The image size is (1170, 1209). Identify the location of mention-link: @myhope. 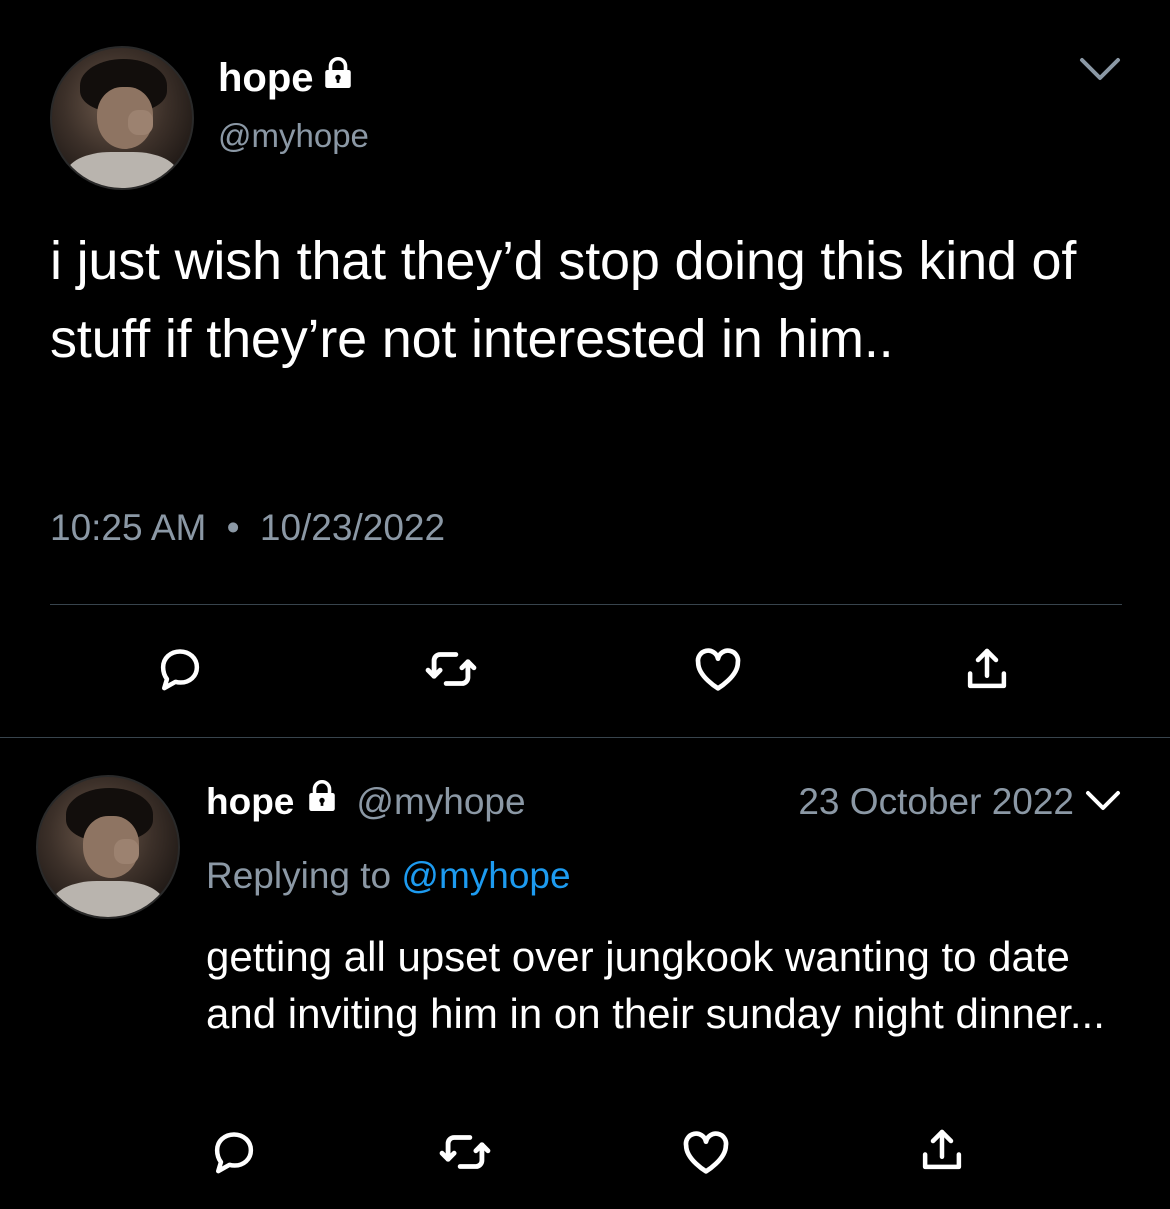
(485, 875).